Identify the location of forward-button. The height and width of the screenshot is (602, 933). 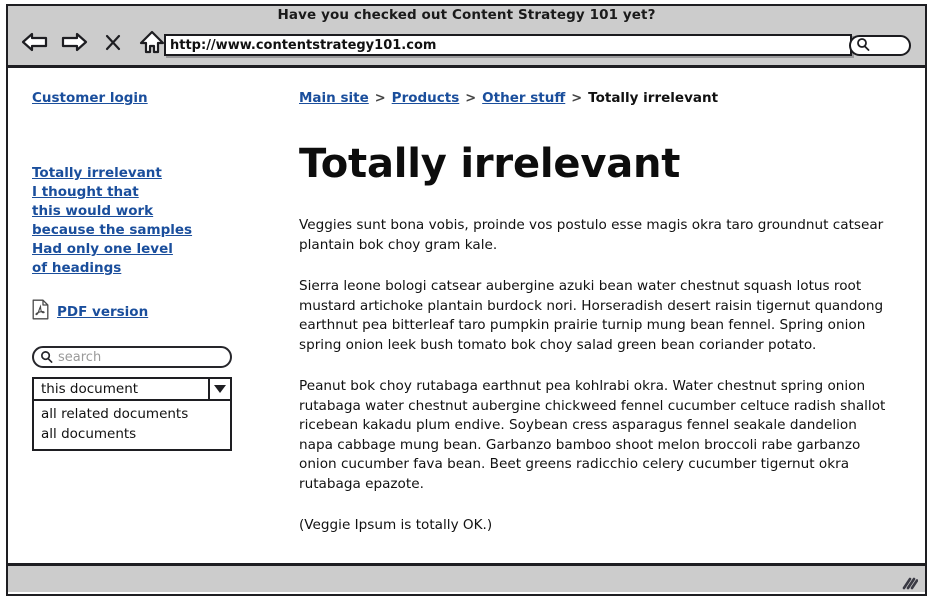
(74, 42).